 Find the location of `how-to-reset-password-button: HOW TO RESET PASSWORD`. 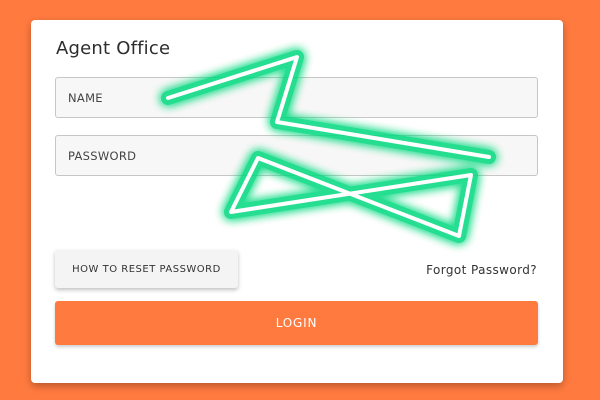

how-to-reset-password-button: HOW TO RESET PASSWORD is located at coordinates (146, 269).